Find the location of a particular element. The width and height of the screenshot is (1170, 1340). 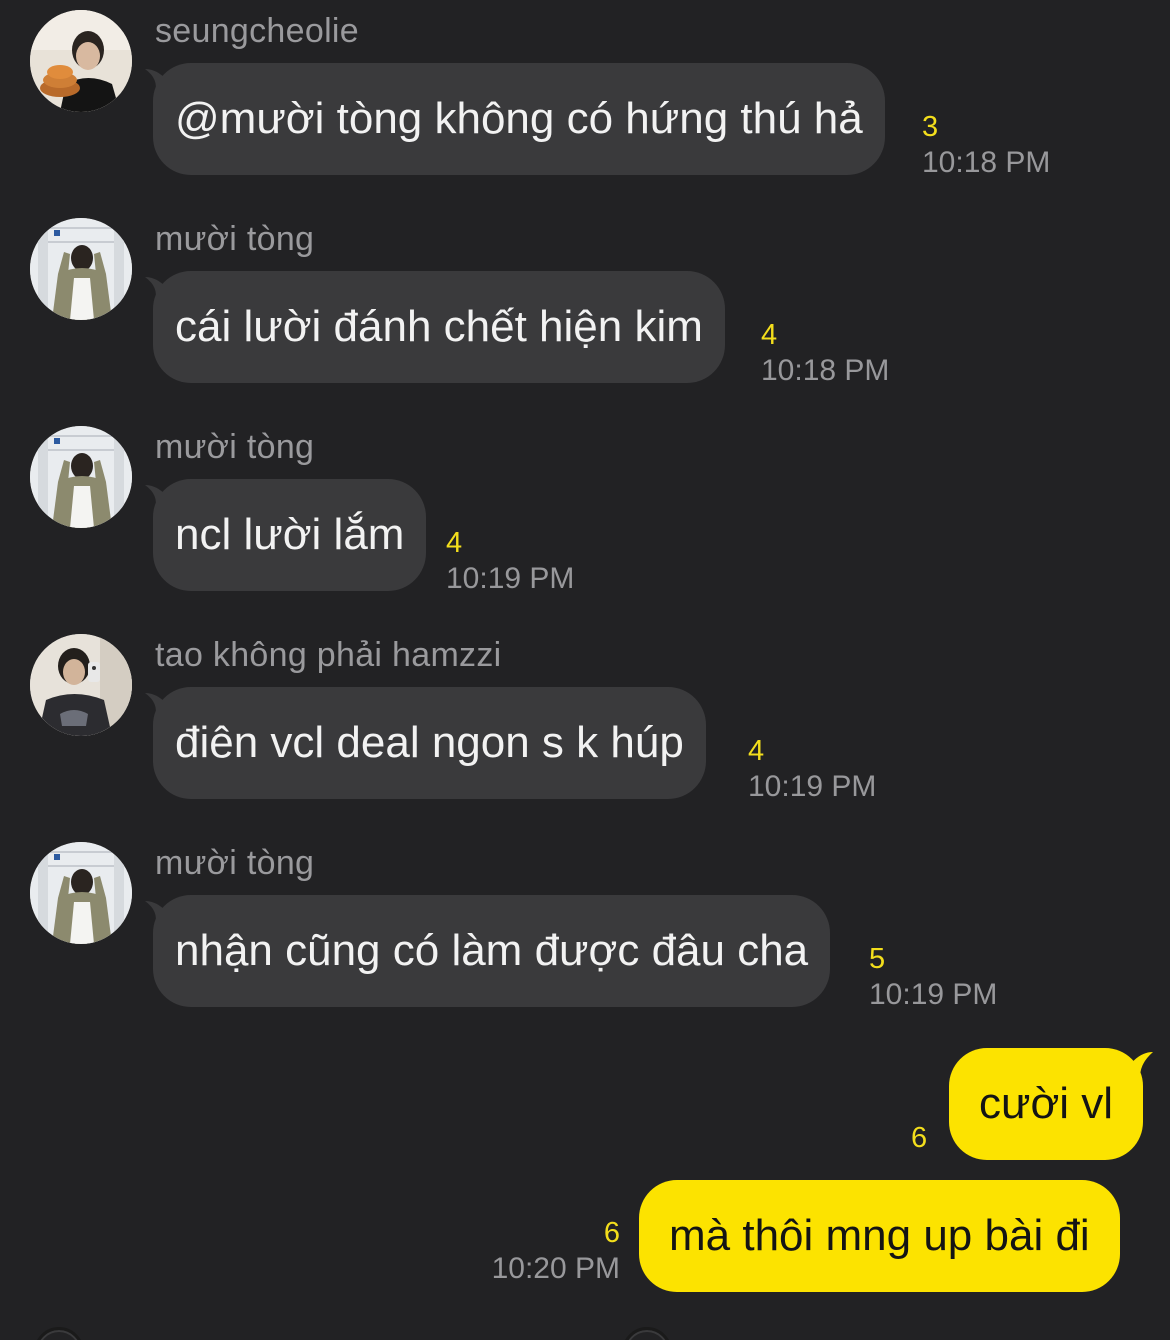

message-text: mà thôi mng up bài đi is located at coordinates (879, 1235).